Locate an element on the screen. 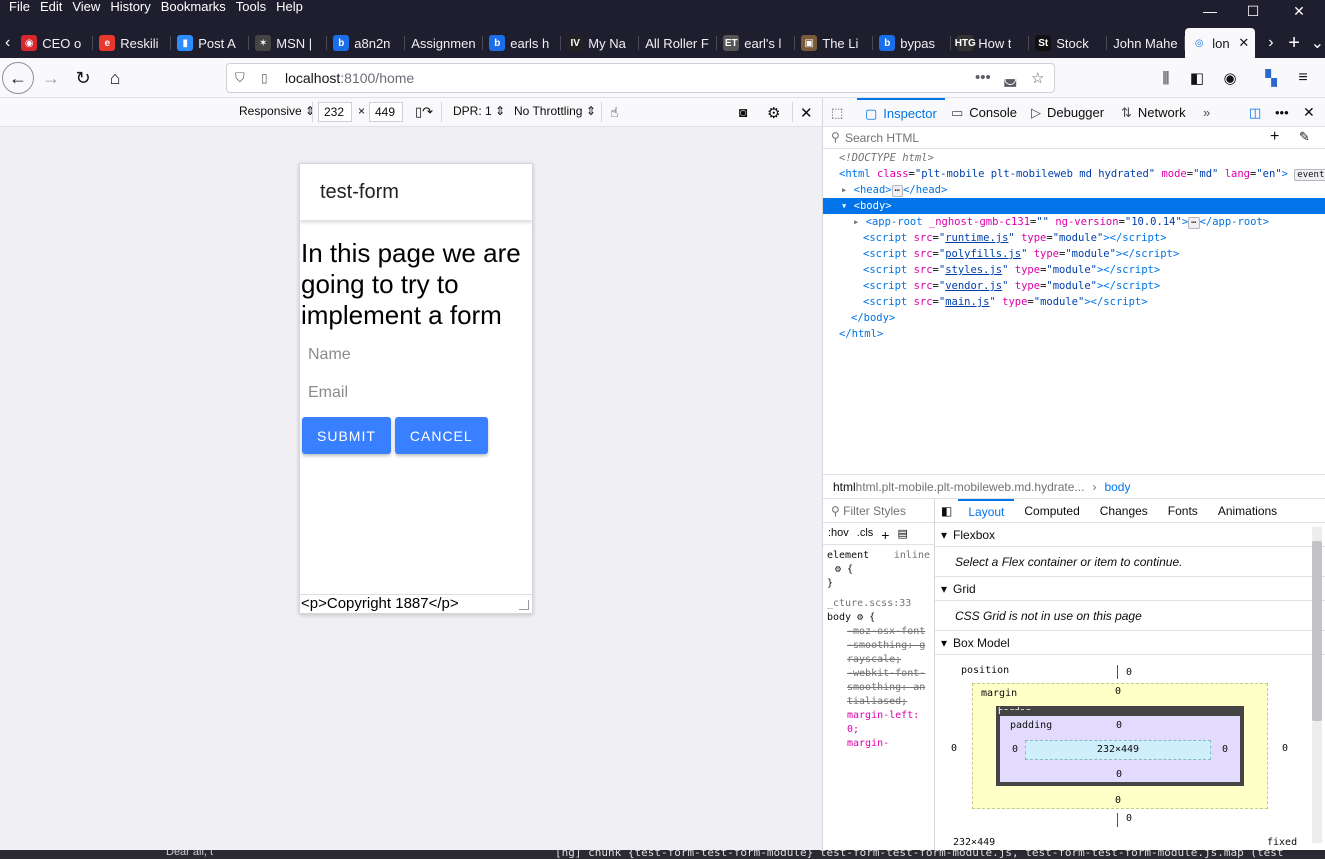  close-tab-icon: ✕ is located at coordinates (1243, 43).